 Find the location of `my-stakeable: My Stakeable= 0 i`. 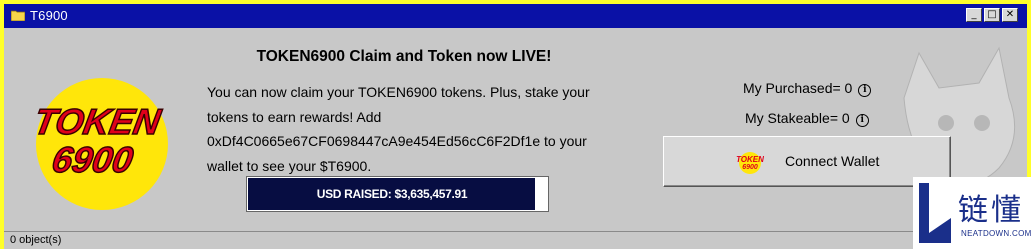

my-stakeable: My Stakeable= 0 i is located at coordinates (807, 118).